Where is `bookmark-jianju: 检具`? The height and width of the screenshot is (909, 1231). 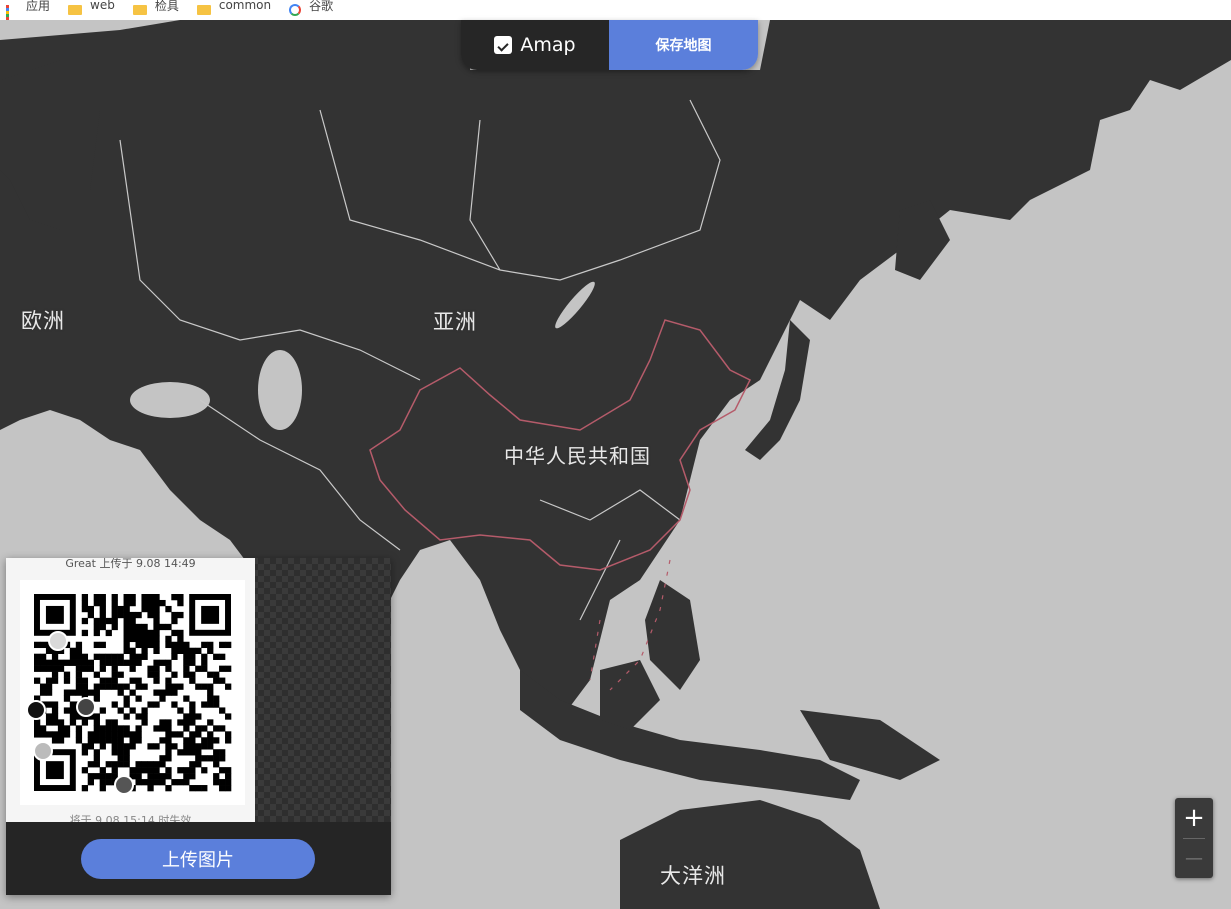 bookmark-jianju: 检具 is located at coordinates (155, 10).